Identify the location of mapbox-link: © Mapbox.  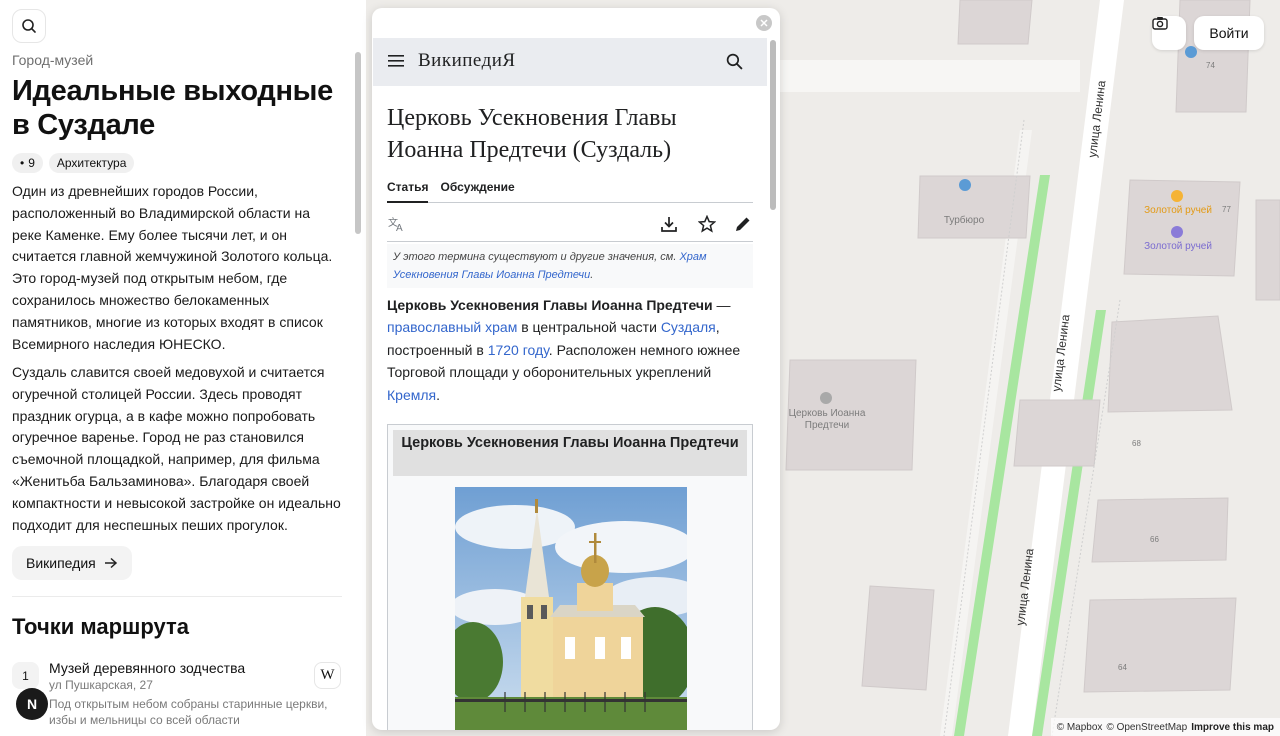
(1080, 727).